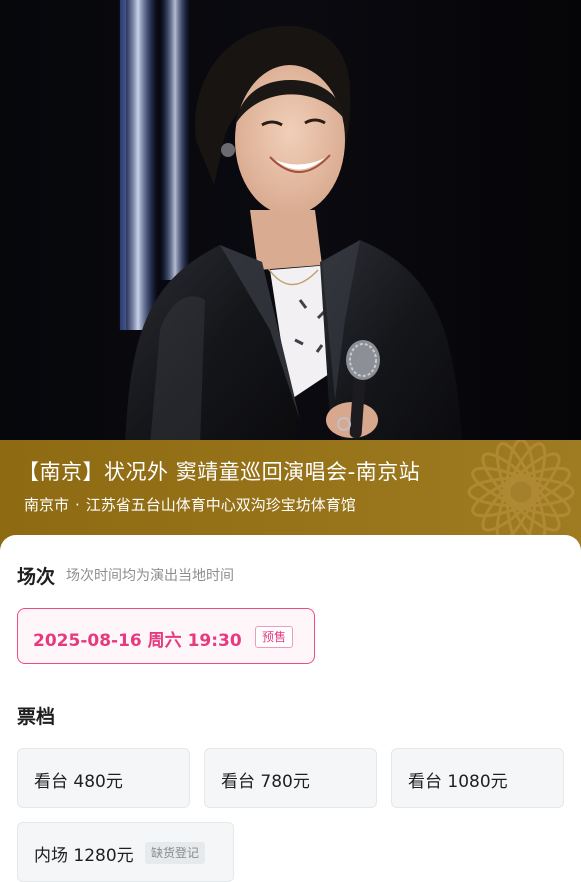 The width and height of the screenshot is (581, 882). I want to click on tiers-heading: 票档, so click(36, 717).